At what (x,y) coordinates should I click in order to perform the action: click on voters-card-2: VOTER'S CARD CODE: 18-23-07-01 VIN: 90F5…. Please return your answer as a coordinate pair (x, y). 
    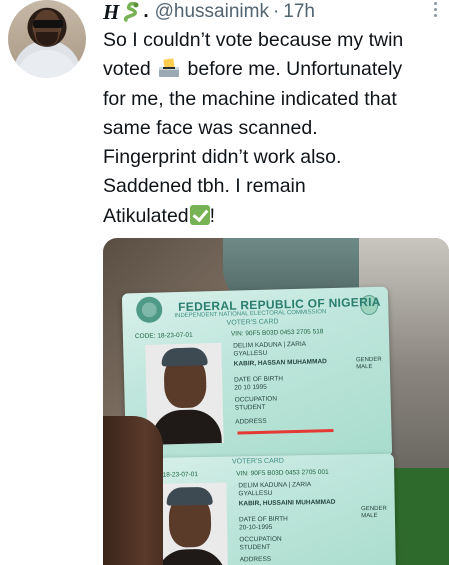
    Looking at the image, I should click on (262, 509).